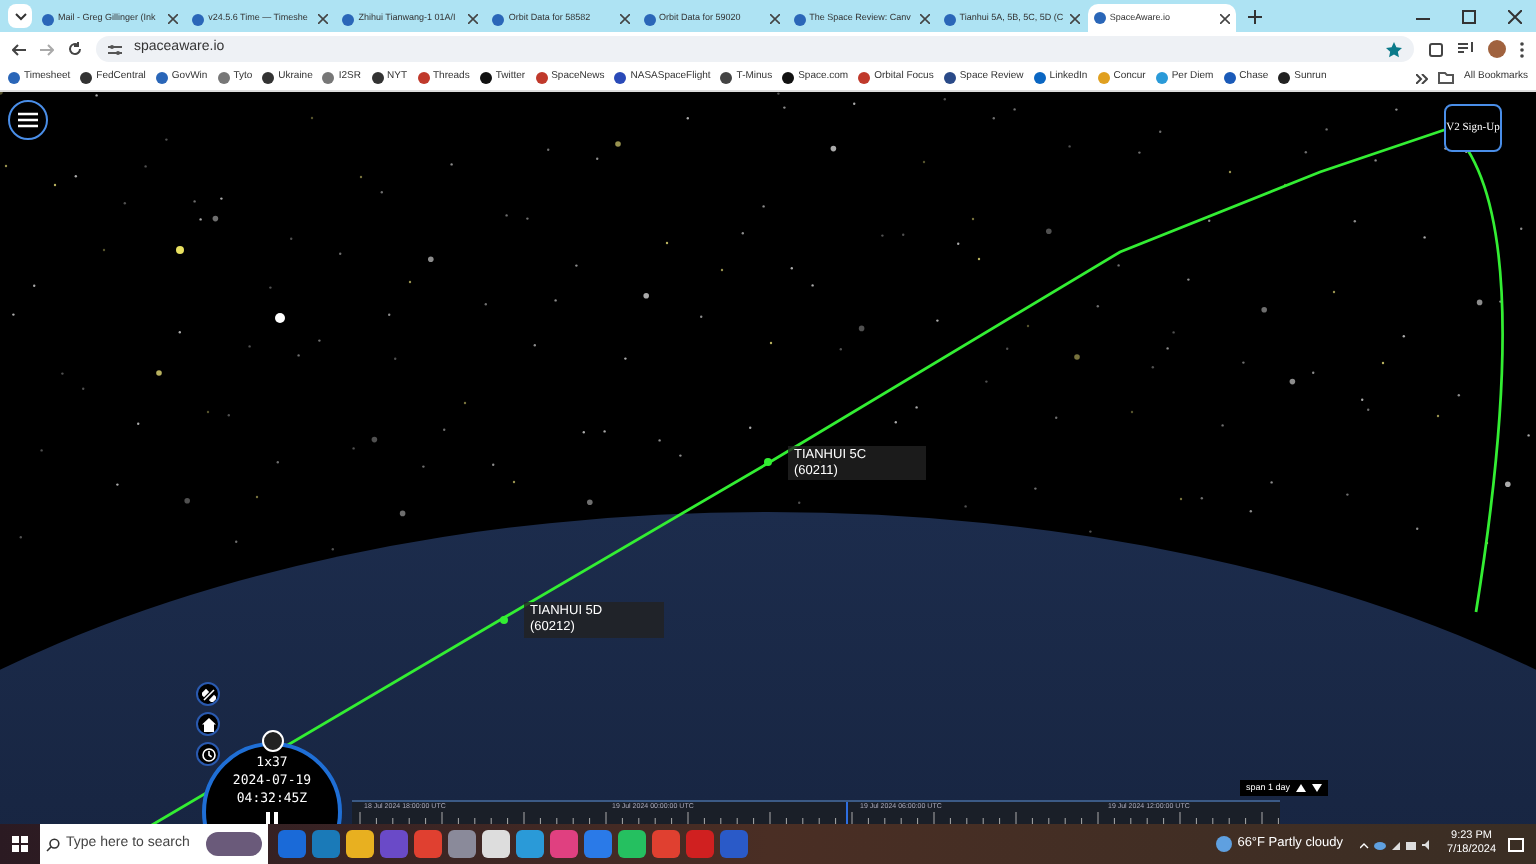 Image resolution: width=1536 pixels, height=864 pixels. What do you see at coordinates (1301, 788) in the screenshot?
I see `zoom-in-icon` at bounding box center [1301, 788].